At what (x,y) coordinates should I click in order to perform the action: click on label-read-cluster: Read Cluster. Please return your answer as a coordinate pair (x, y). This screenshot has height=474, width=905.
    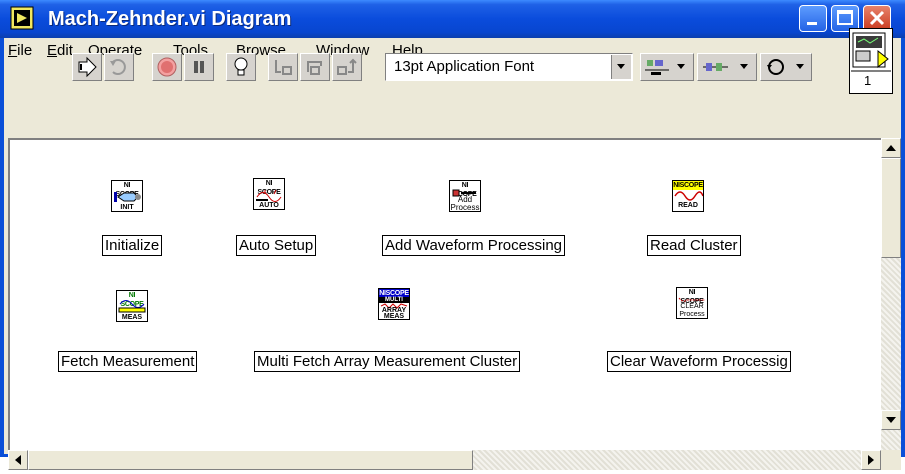
    Looking at the image, I should click on (694, 245).